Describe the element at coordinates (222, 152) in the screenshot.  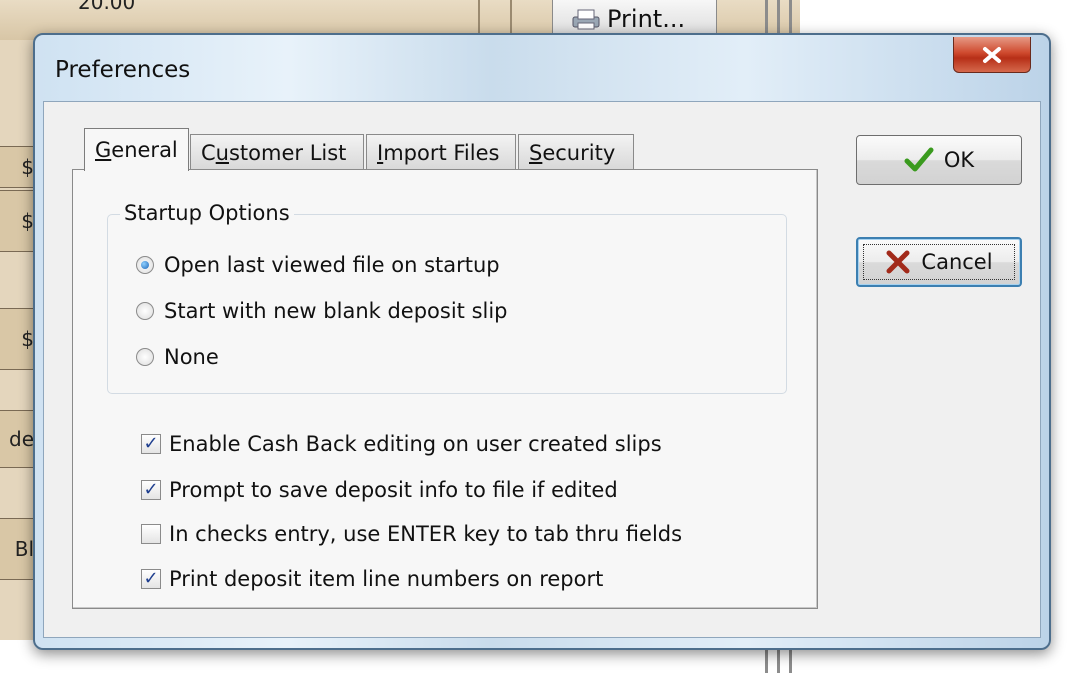
I see `tab-customer-list-mnemonic: u` at that location.